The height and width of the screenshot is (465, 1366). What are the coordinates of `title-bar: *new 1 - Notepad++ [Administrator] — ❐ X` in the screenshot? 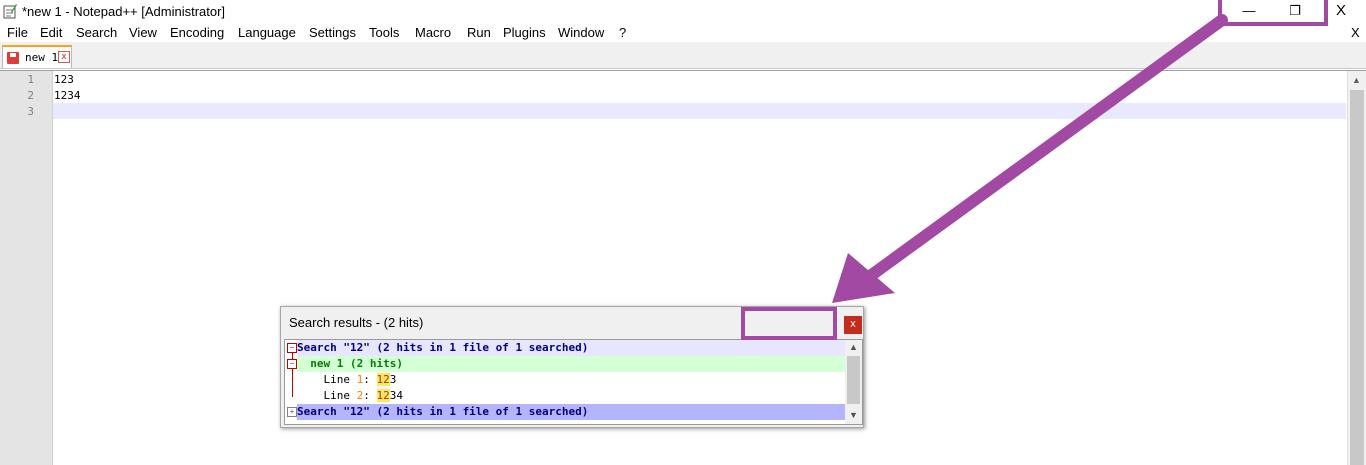 It's located at (683, 11).